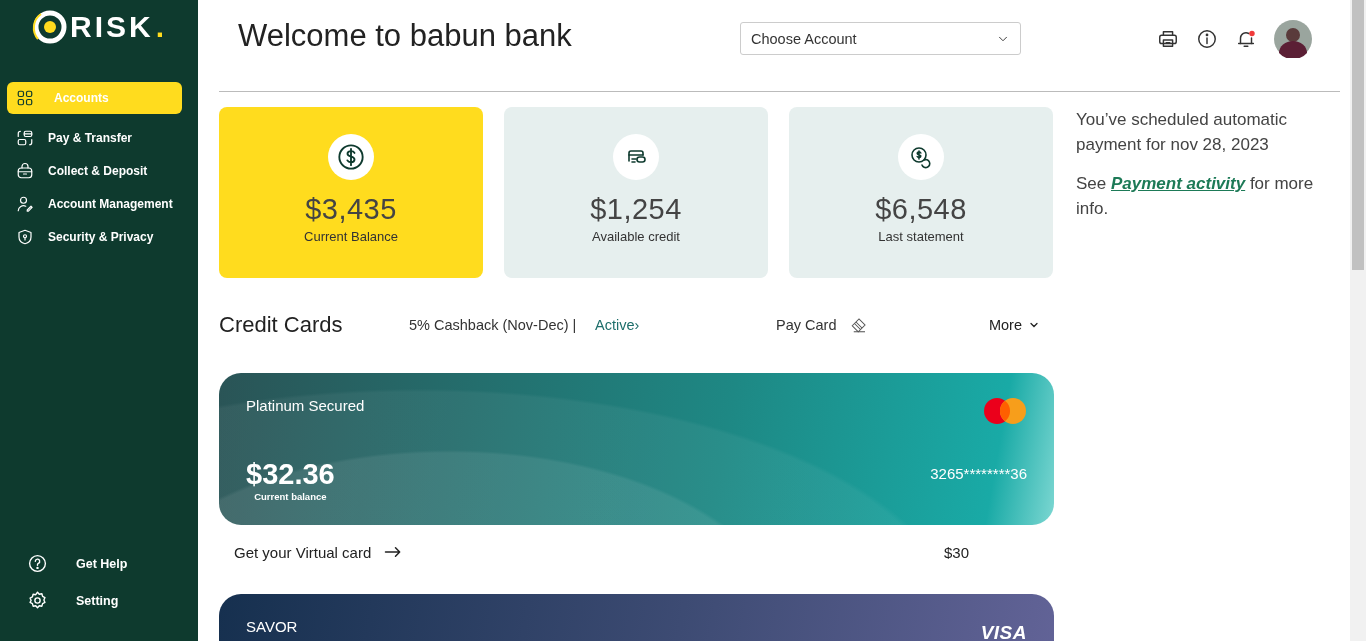 The height and width of the screenshot is (641, 1366). Describe the element at coordinates (37, 600) in the screenshot. I see `settings-icon` at that location.